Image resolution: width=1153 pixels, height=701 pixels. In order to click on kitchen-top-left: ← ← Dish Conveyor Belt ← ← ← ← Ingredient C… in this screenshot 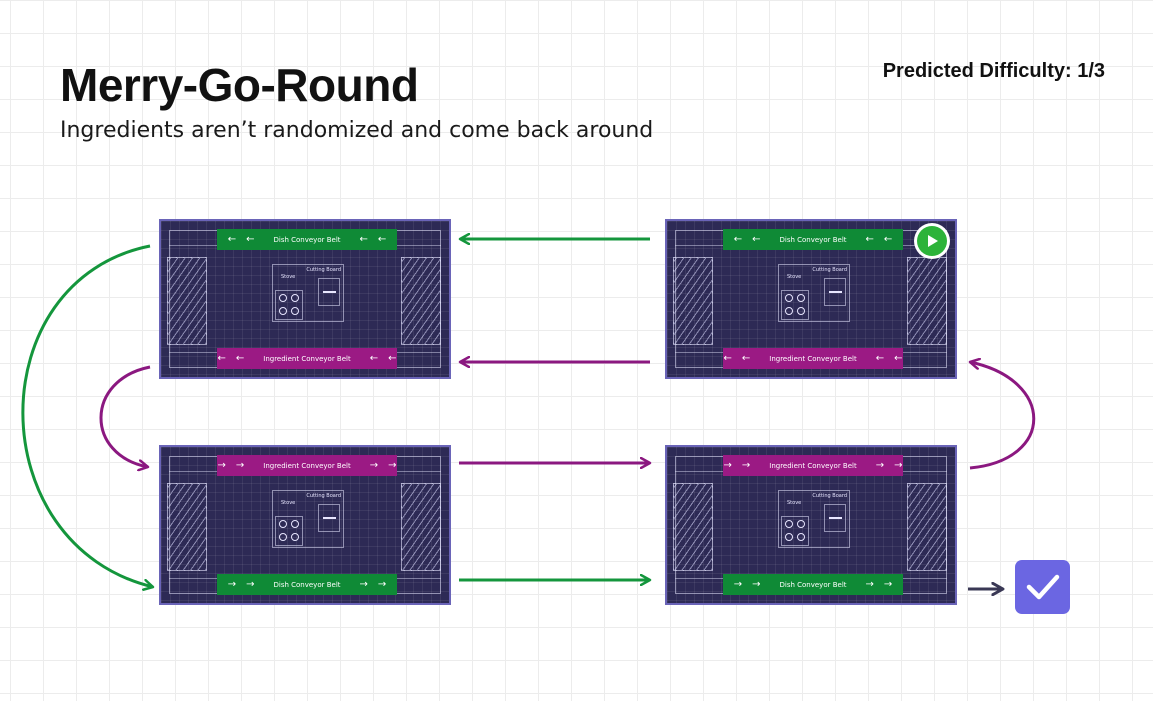, I will do `click(305, 299)`.